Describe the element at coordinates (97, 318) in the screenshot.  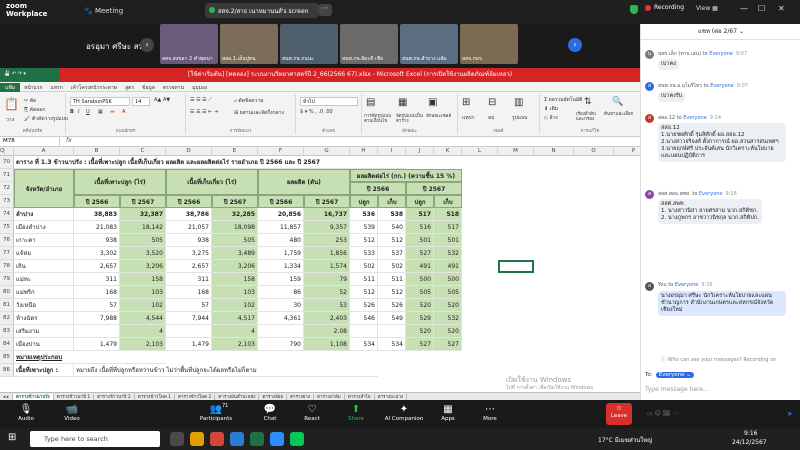
I see `data-cell: 7,988` at that location.